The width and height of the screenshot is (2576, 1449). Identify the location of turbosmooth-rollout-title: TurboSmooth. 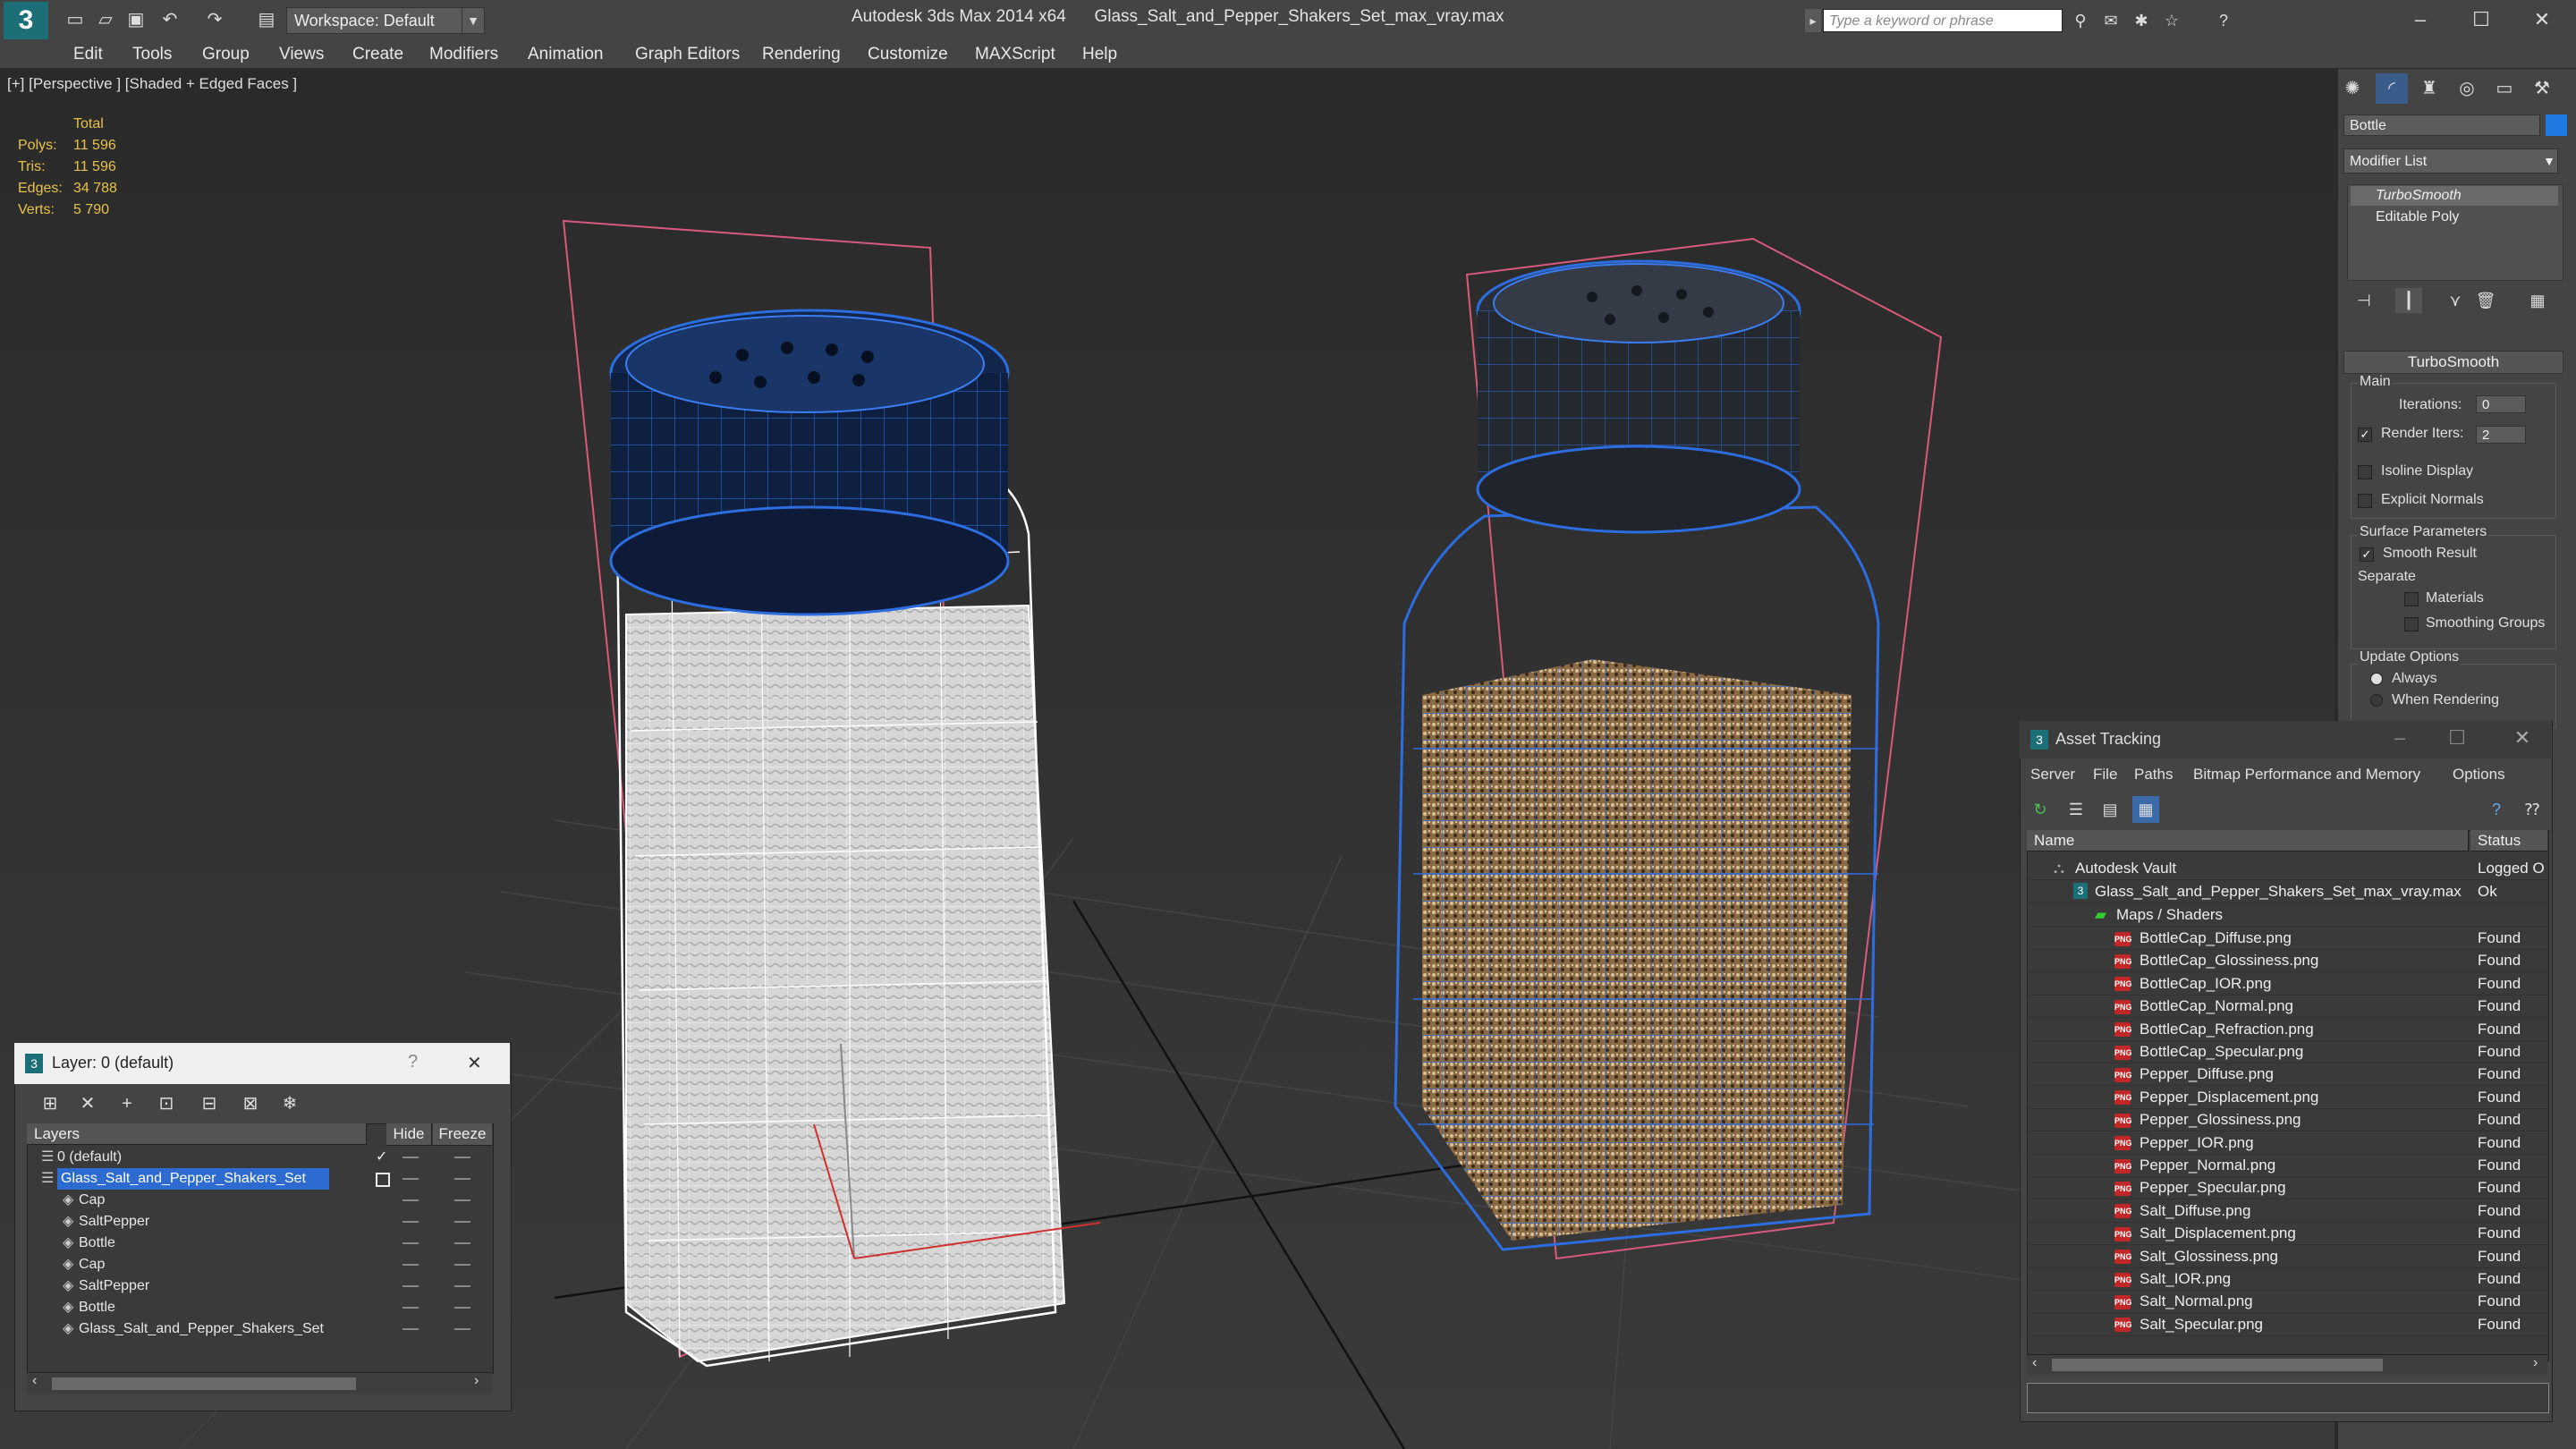
(2453, 362).